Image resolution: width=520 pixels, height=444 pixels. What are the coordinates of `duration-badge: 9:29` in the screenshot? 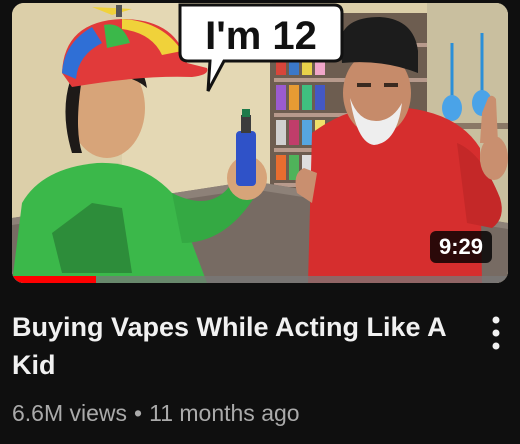 It's located at (460, 247).